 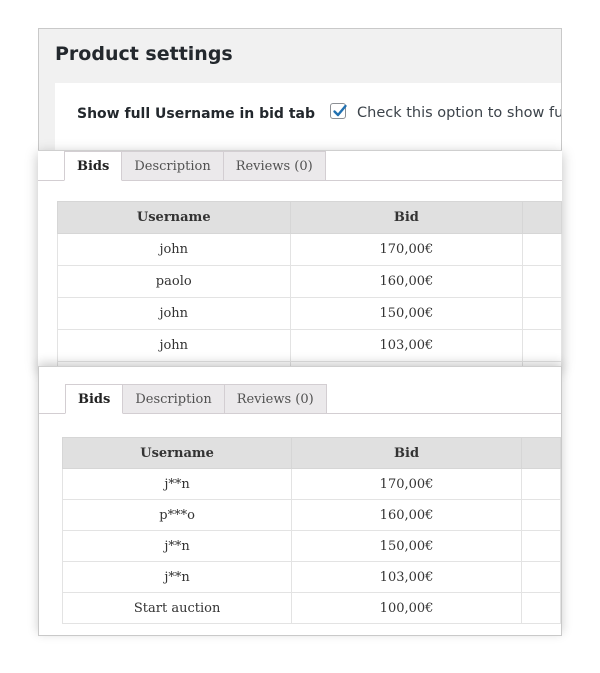 What do you see at coordinates (459, 113) in the screenshot?
I see `checkbox-description: Check this option to show ful` at bounding box center [459, 113].